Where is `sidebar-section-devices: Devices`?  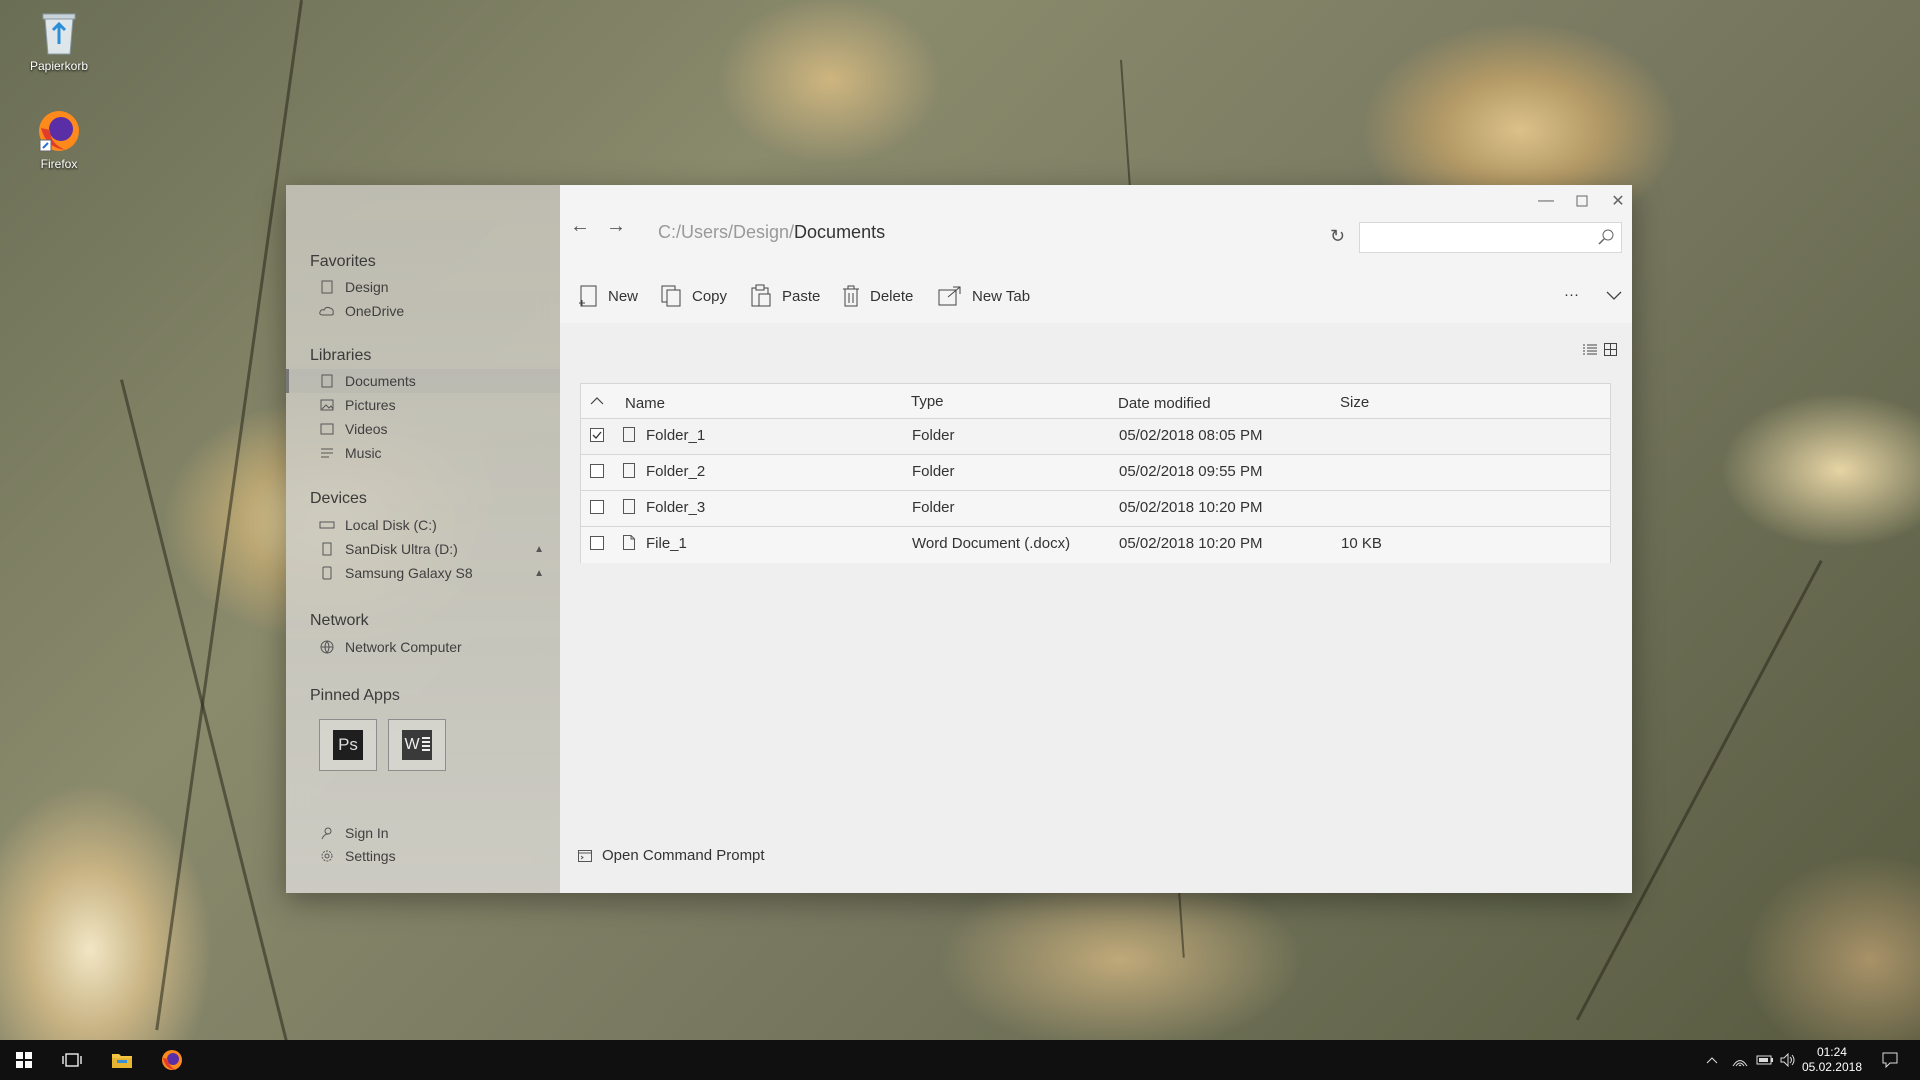
sidebar-section-devices: Devices is located at coordinates (338, 498).